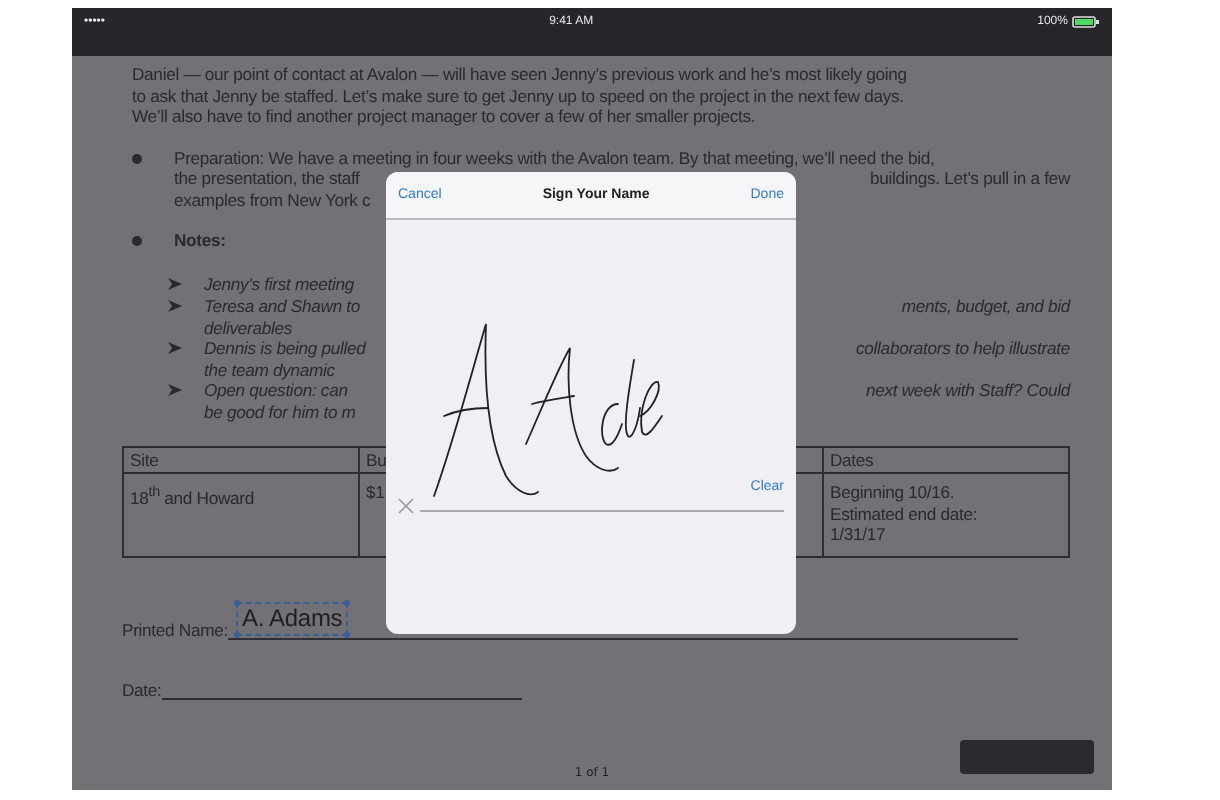  I want to click on document-text: Open question: can, so click(276, 390).